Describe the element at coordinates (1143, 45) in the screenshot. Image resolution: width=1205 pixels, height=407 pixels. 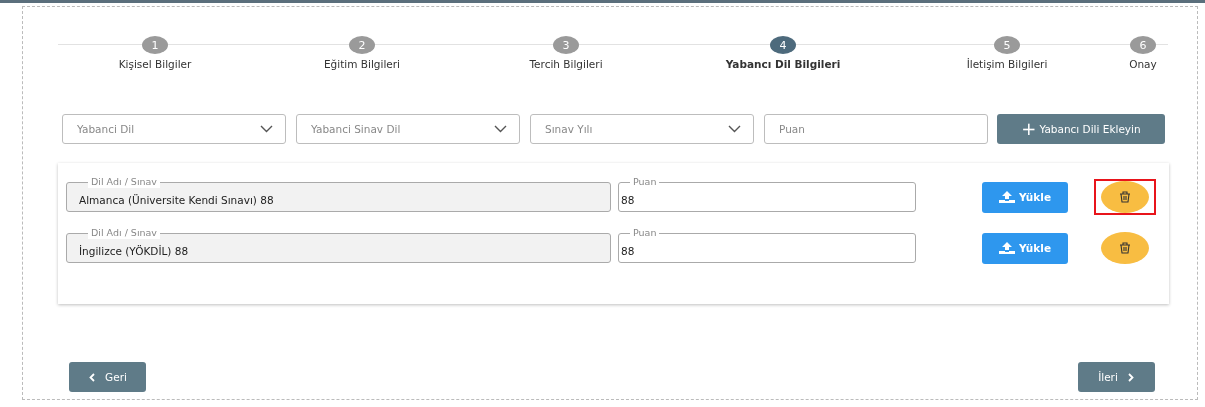
I see `step-number: 6` at that location.